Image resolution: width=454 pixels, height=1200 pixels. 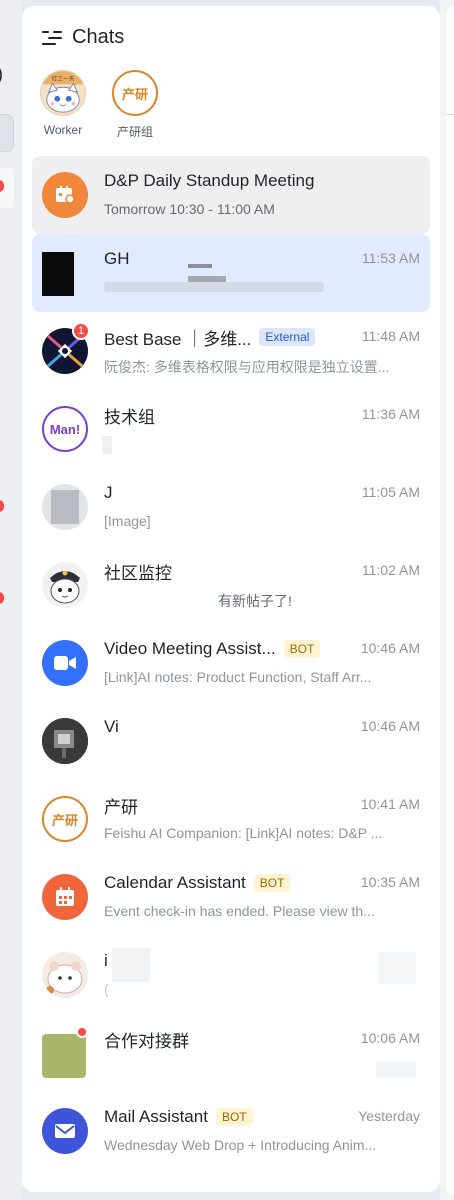 I want to click on pinned-item-chanyan: 产研 产研组, so click(x=135, y=105).